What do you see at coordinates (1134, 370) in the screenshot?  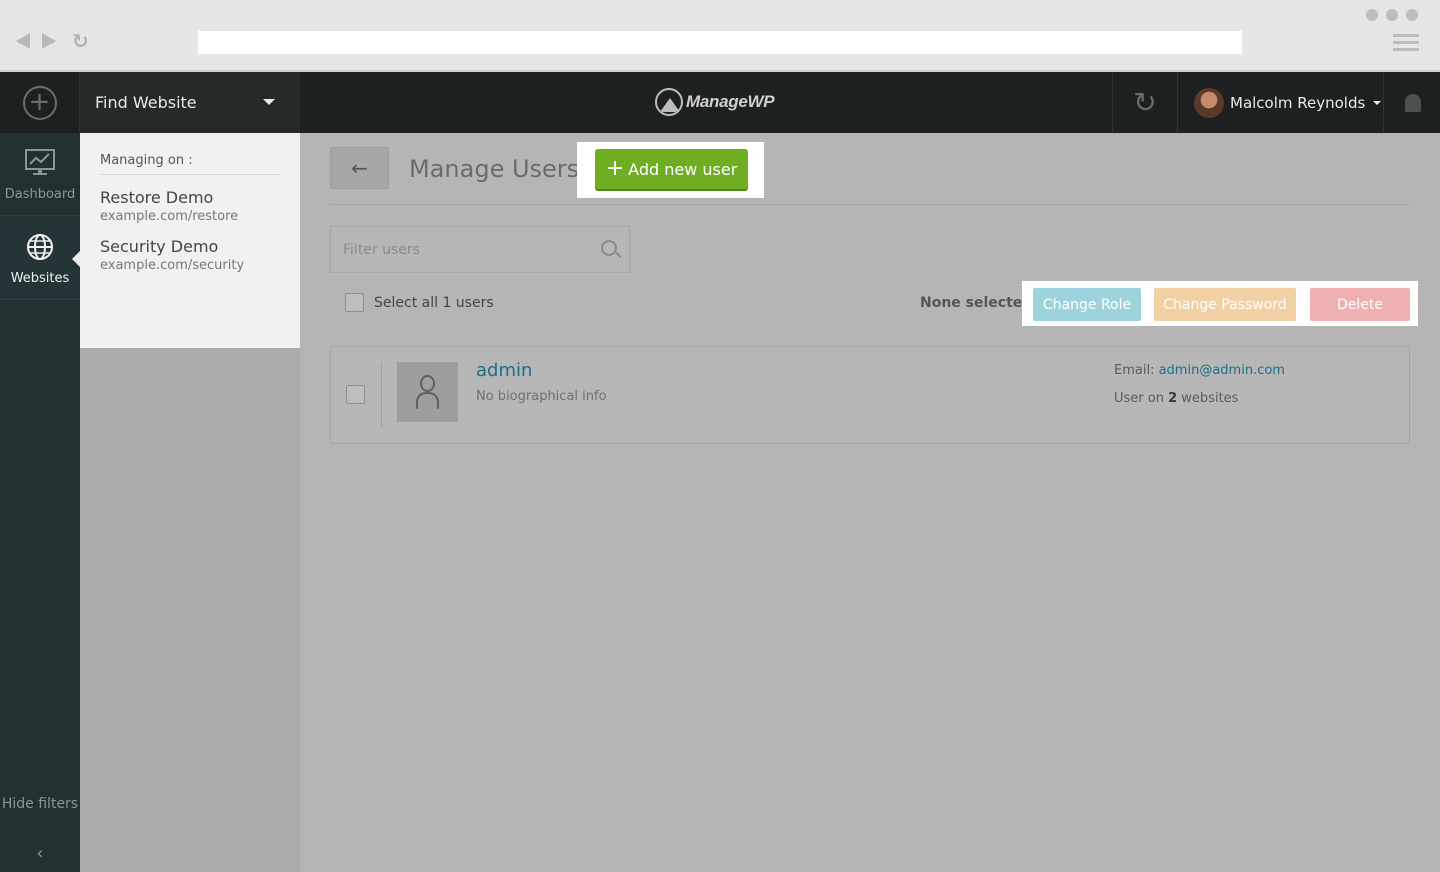 I see `email-label: Email:` at bounding box center [1134, 370].